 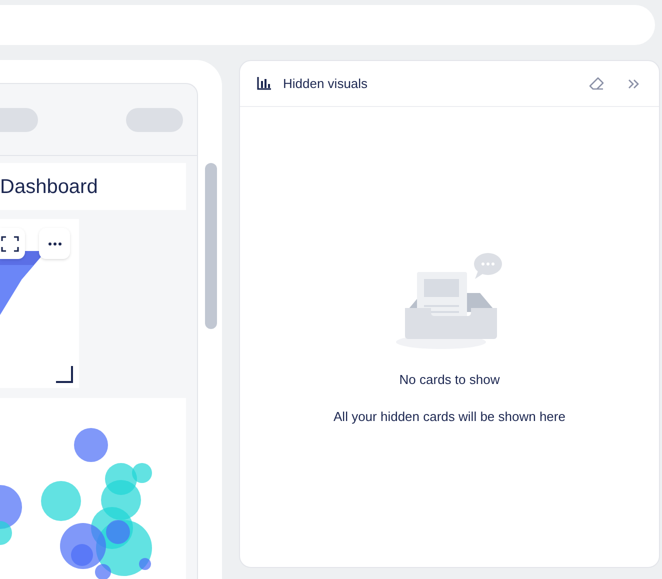 I want to click on scrollbar, so click(x=211, y=246).